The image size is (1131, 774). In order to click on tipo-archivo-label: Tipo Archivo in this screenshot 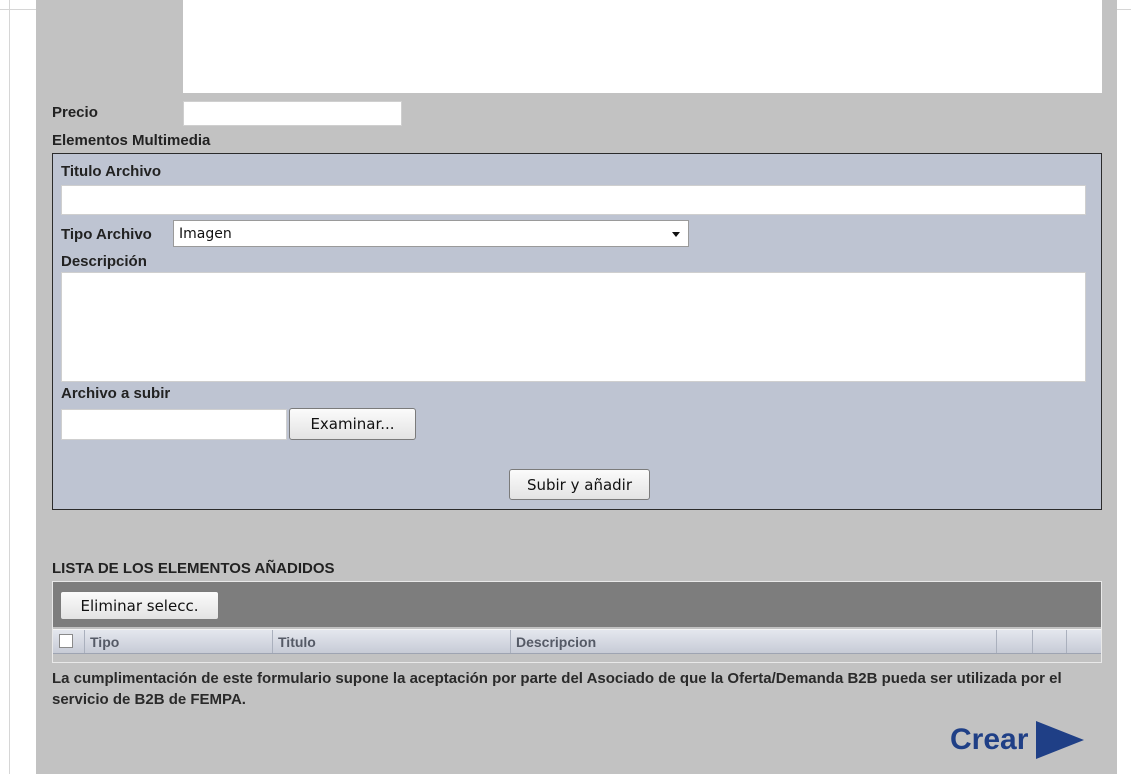, I will do `click(106, 234)`.